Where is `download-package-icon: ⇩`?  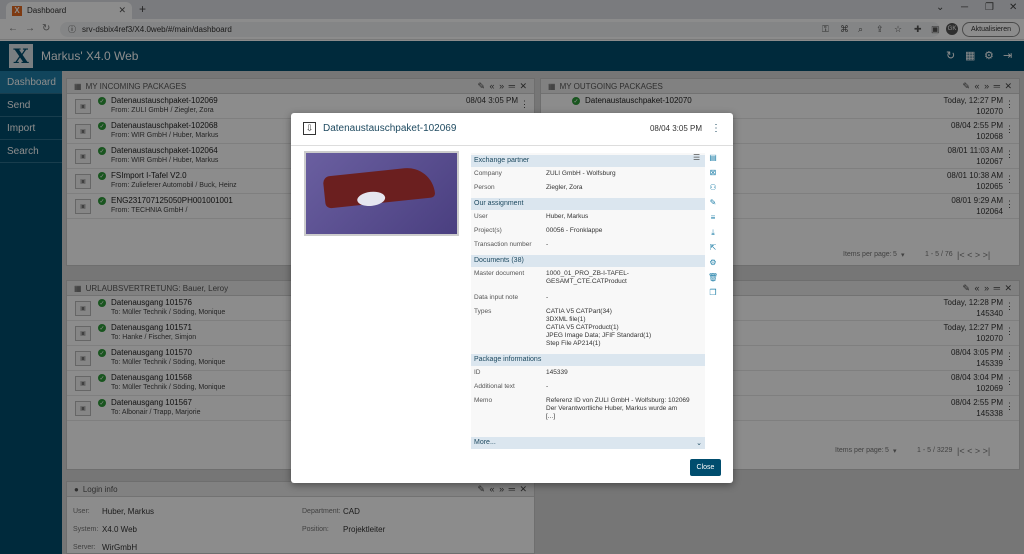
download-package-icon: ⇩ is located at coordinates (309, 128).